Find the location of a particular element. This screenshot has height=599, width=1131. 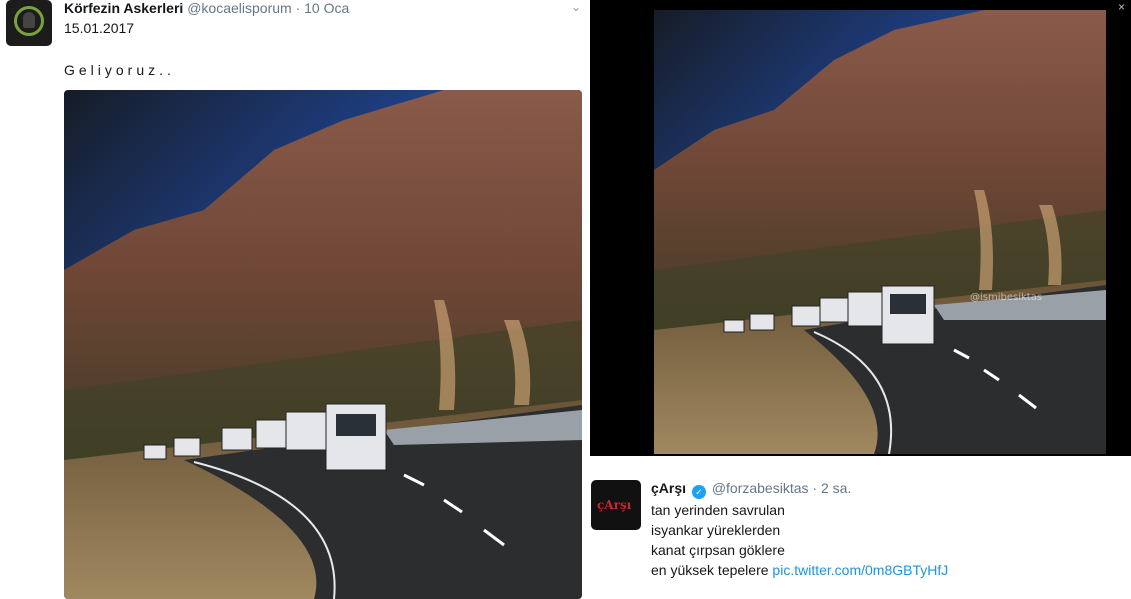

tweet-photo-link: pic.twitter.com/0m8GBTyHfJ is located at coordinates (860, 570).